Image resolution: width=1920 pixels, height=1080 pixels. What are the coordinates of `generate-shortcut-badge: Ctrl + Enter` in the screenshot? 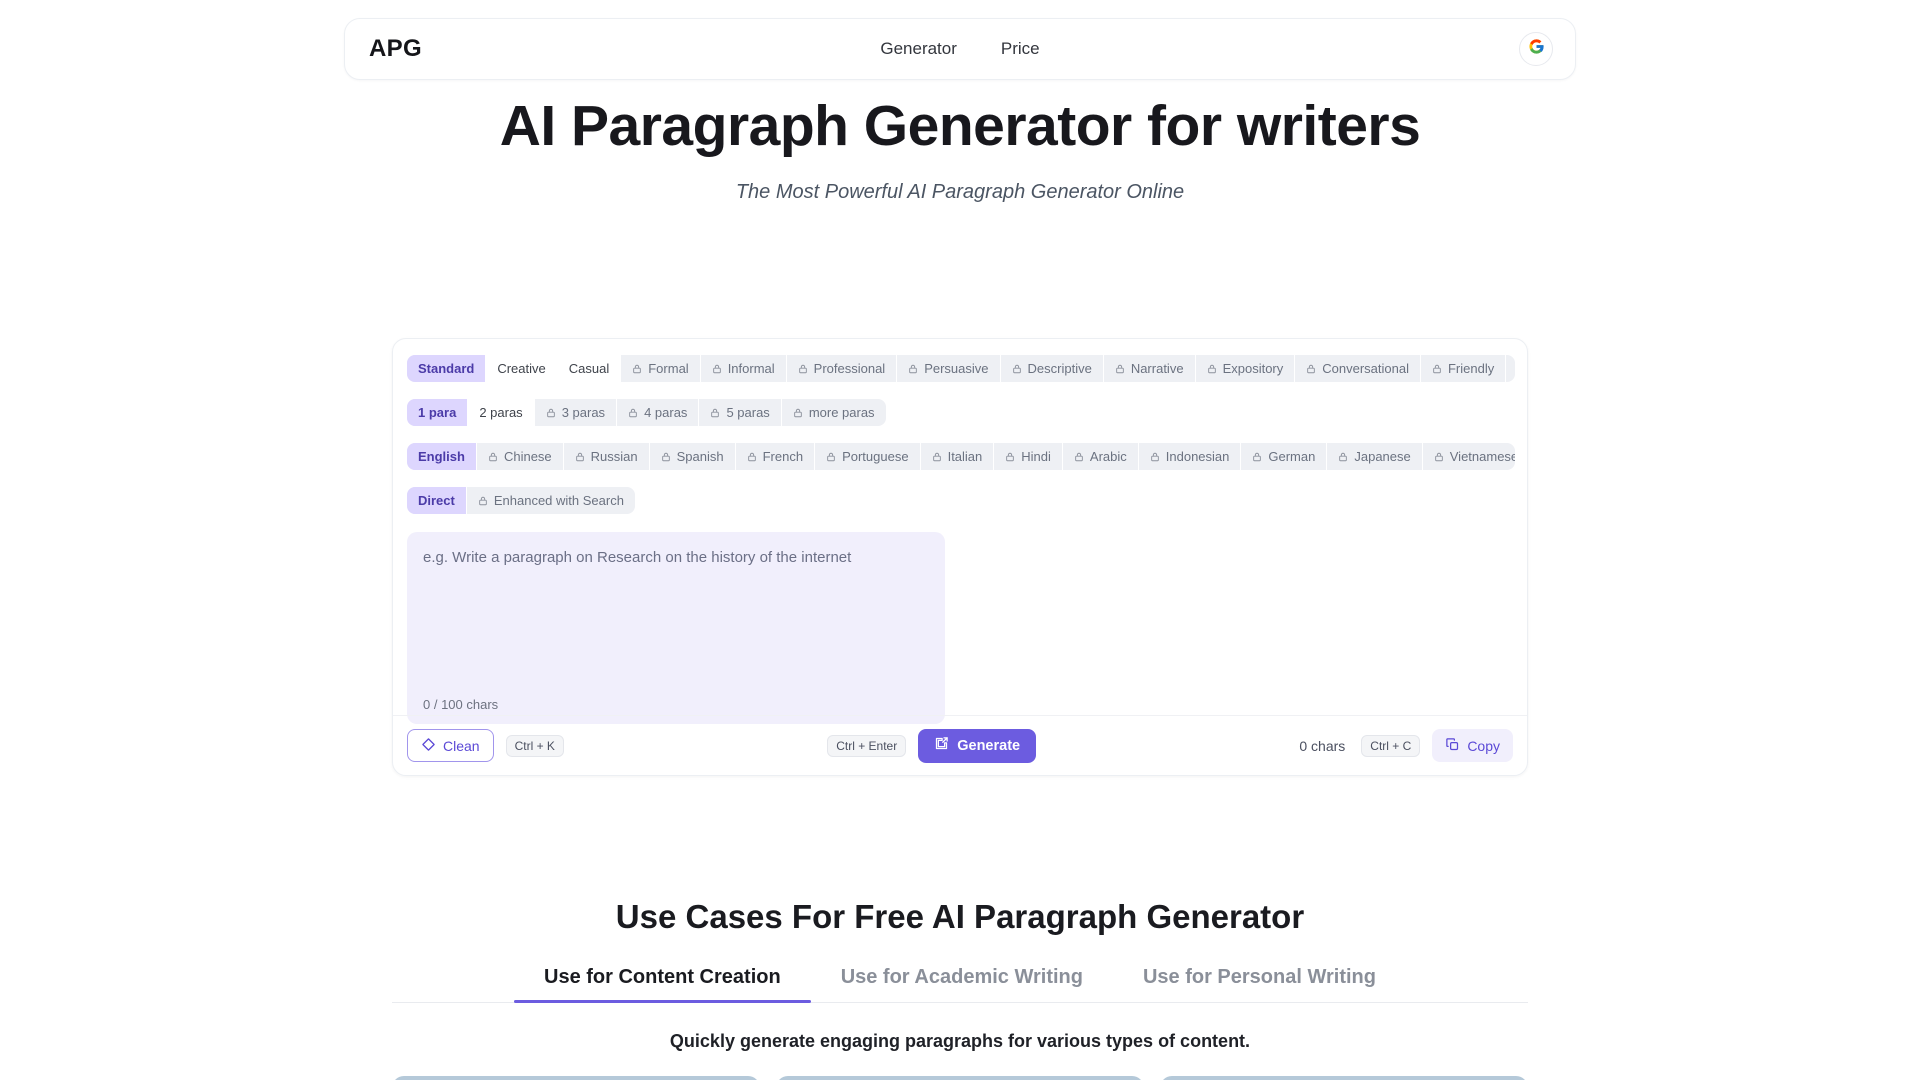 It's located at (867, 745).